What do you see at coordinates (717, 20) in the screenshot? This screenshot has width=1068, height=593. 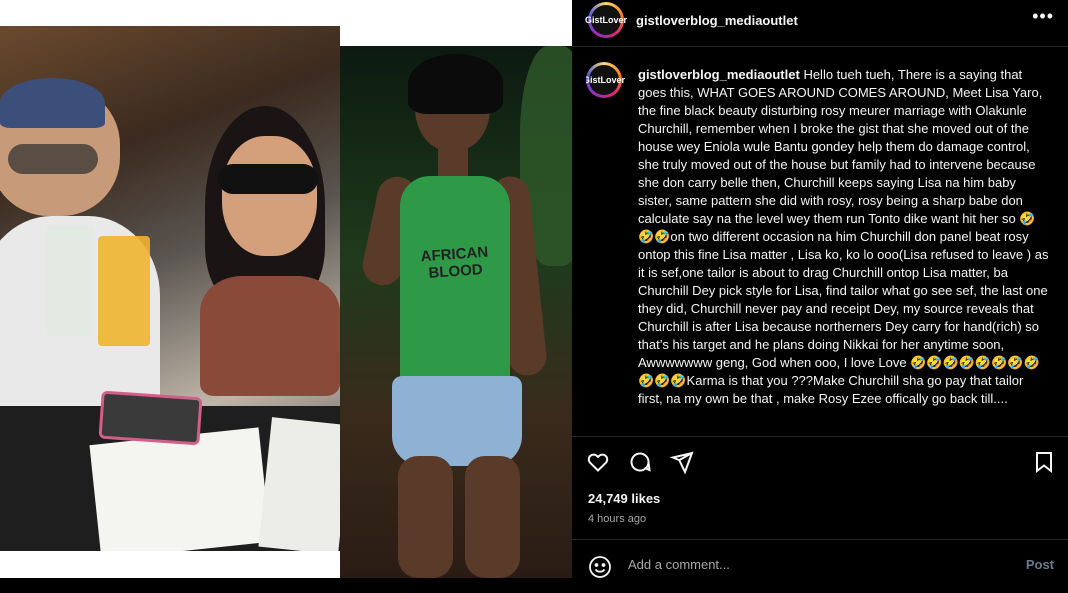 I see `header-username: gistloverblog_mediaoutlet` at bounding box center [717, 20].